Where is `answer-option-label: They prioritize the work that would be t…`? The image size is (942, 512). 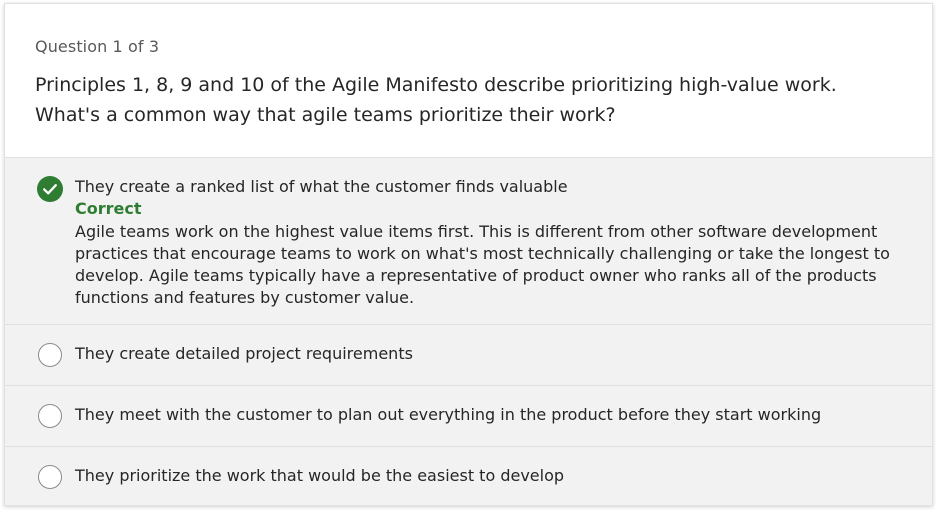 answer-option-label: They prioritize the work that would be t… is located at coordinates (320, 475).